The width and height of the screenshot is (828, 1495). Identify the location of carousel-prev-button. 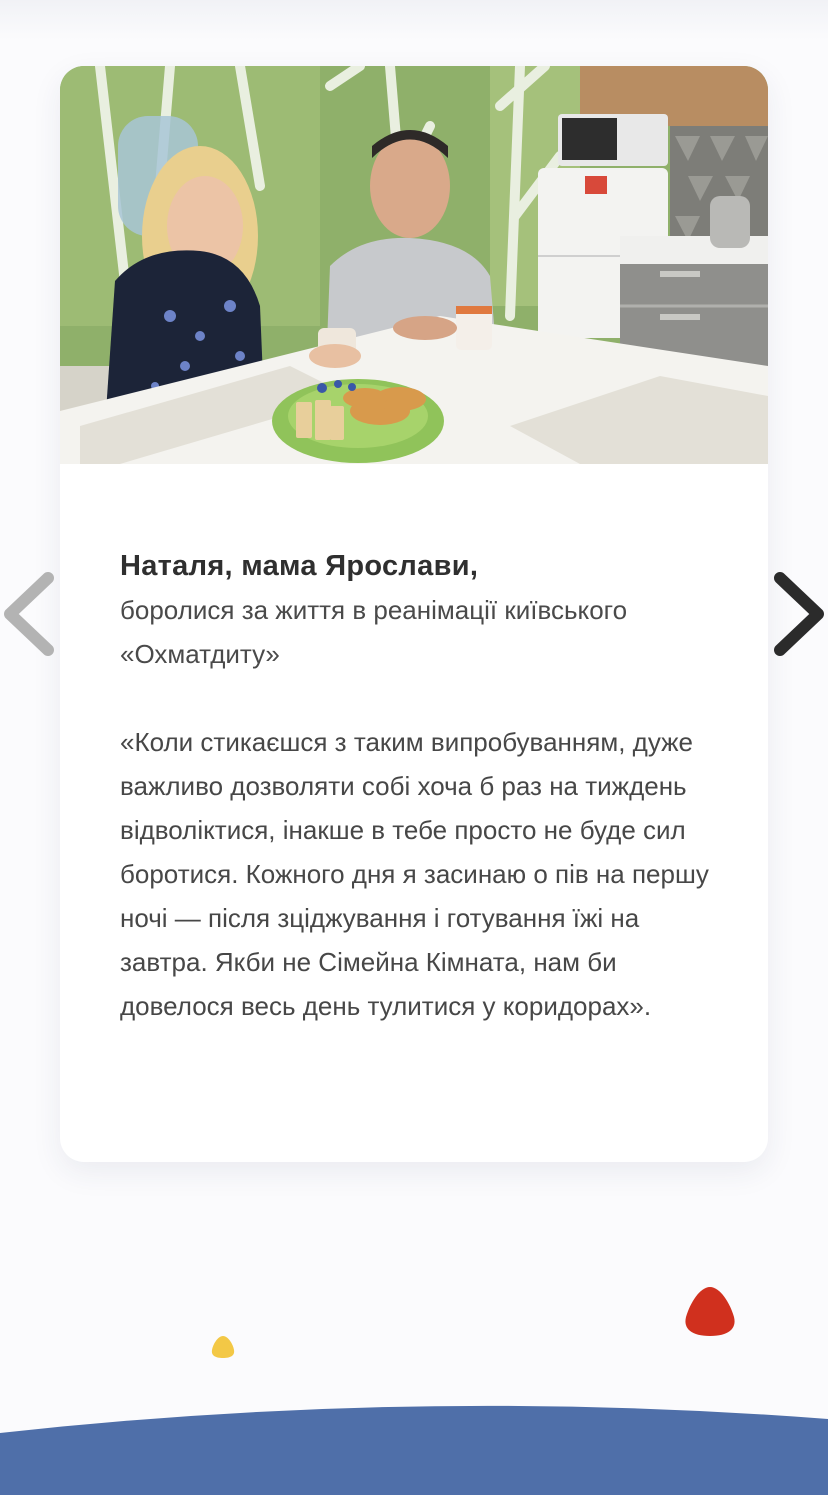
(28, 614).